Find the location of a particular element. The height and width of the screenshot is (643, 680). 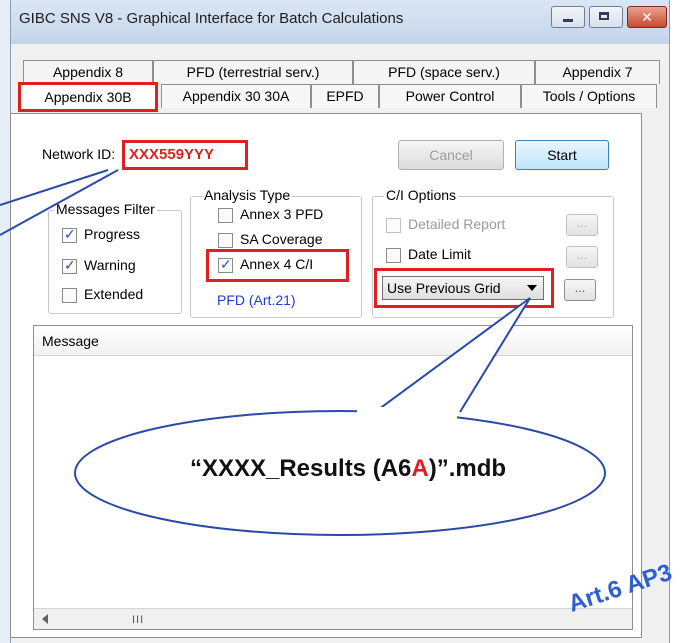

callout-prefix: “XXXX_Results (A6 is located at coordinates (300, 468).